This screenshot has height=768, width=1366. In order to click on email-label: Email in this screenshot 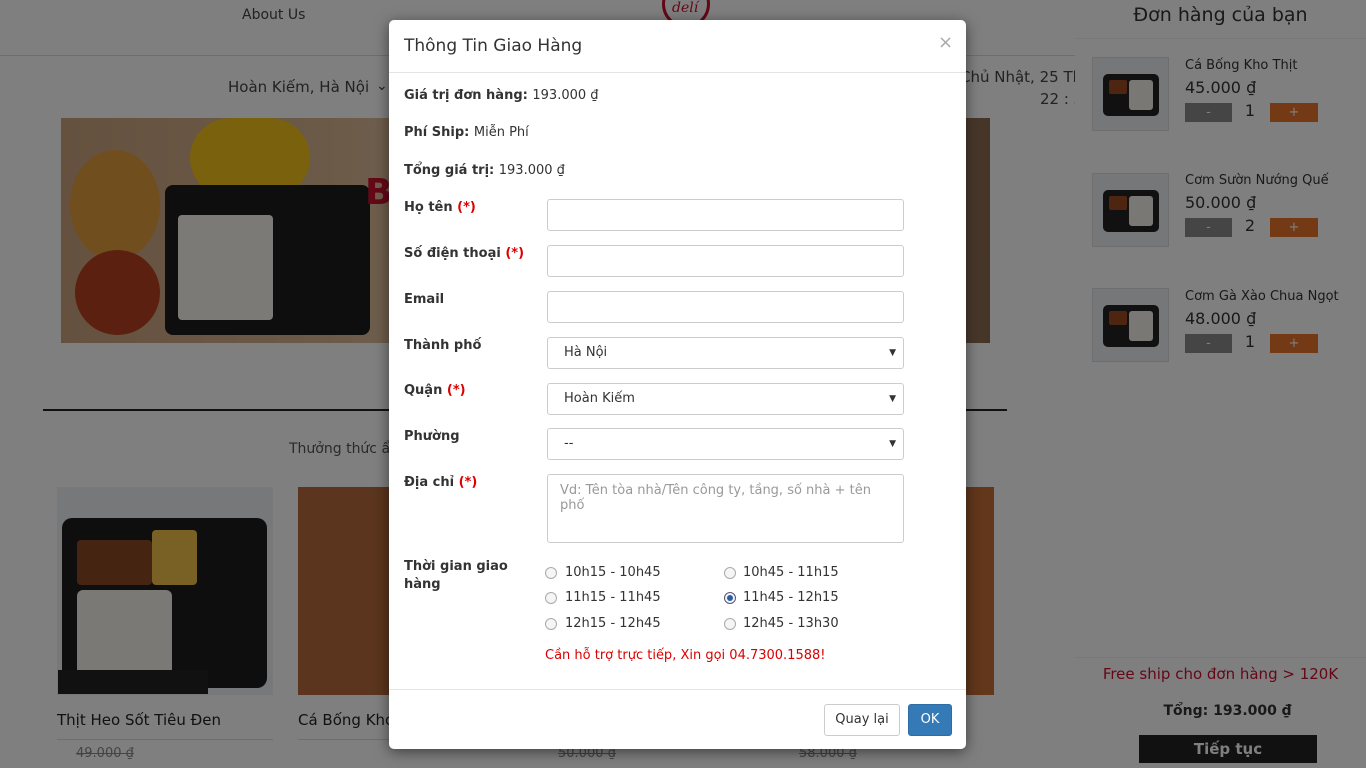, I will do `click(424, 299)`.